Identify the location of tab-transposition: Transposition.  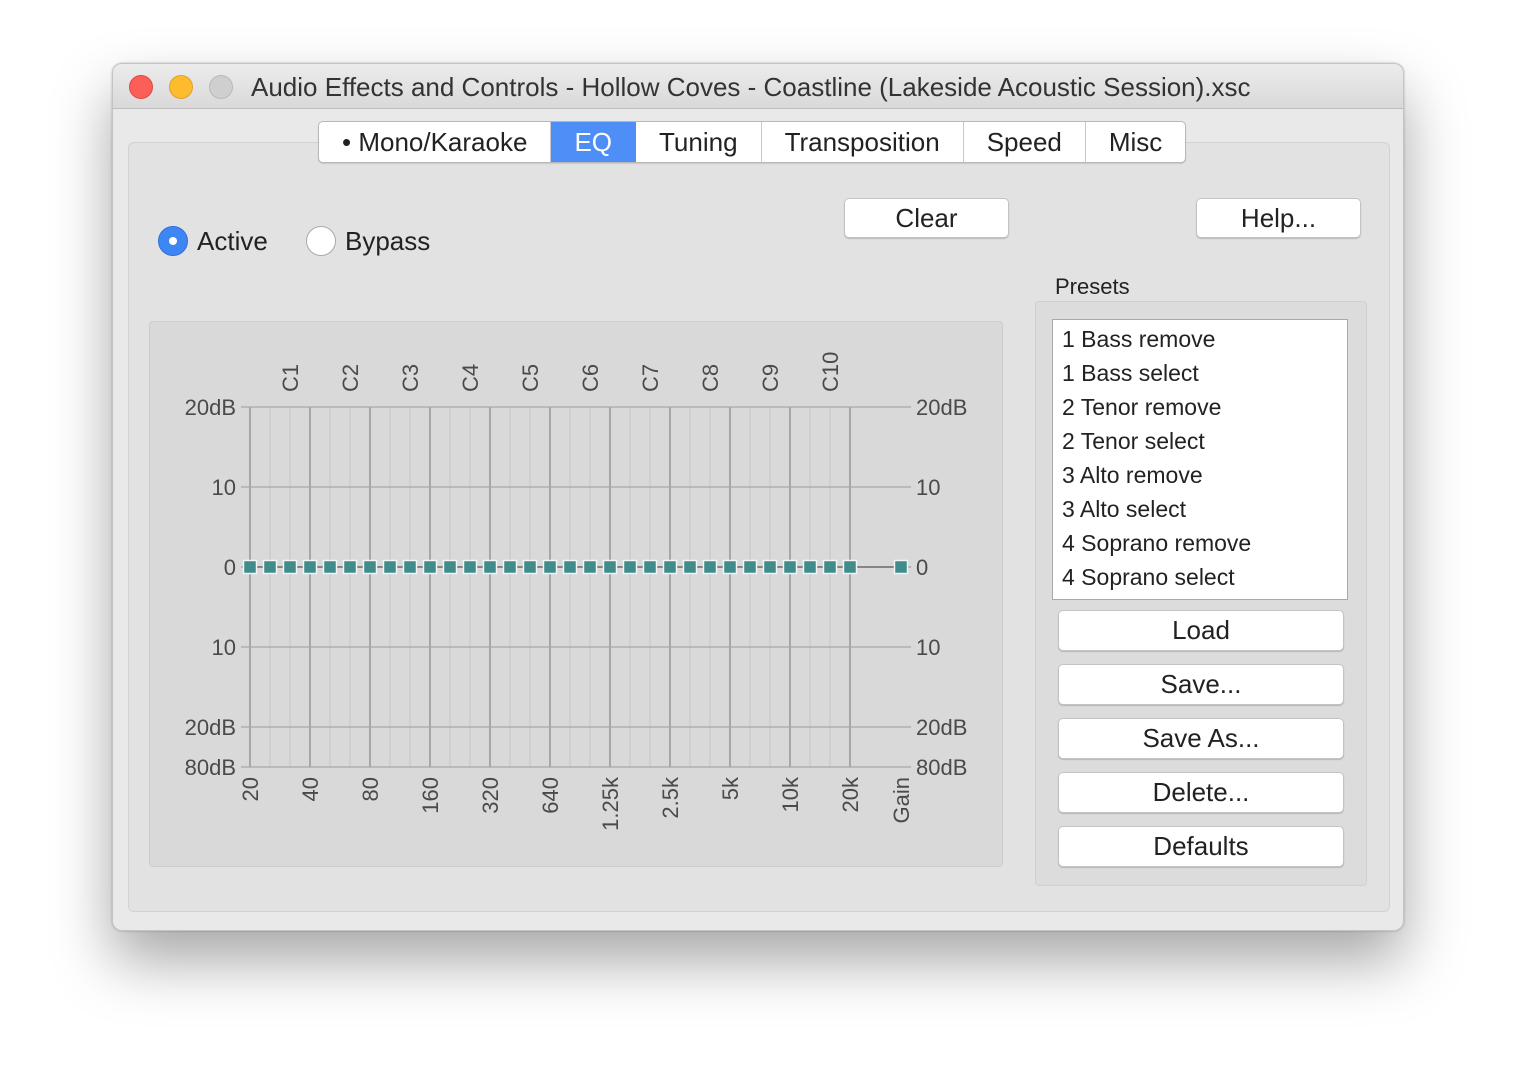
(863, 142).